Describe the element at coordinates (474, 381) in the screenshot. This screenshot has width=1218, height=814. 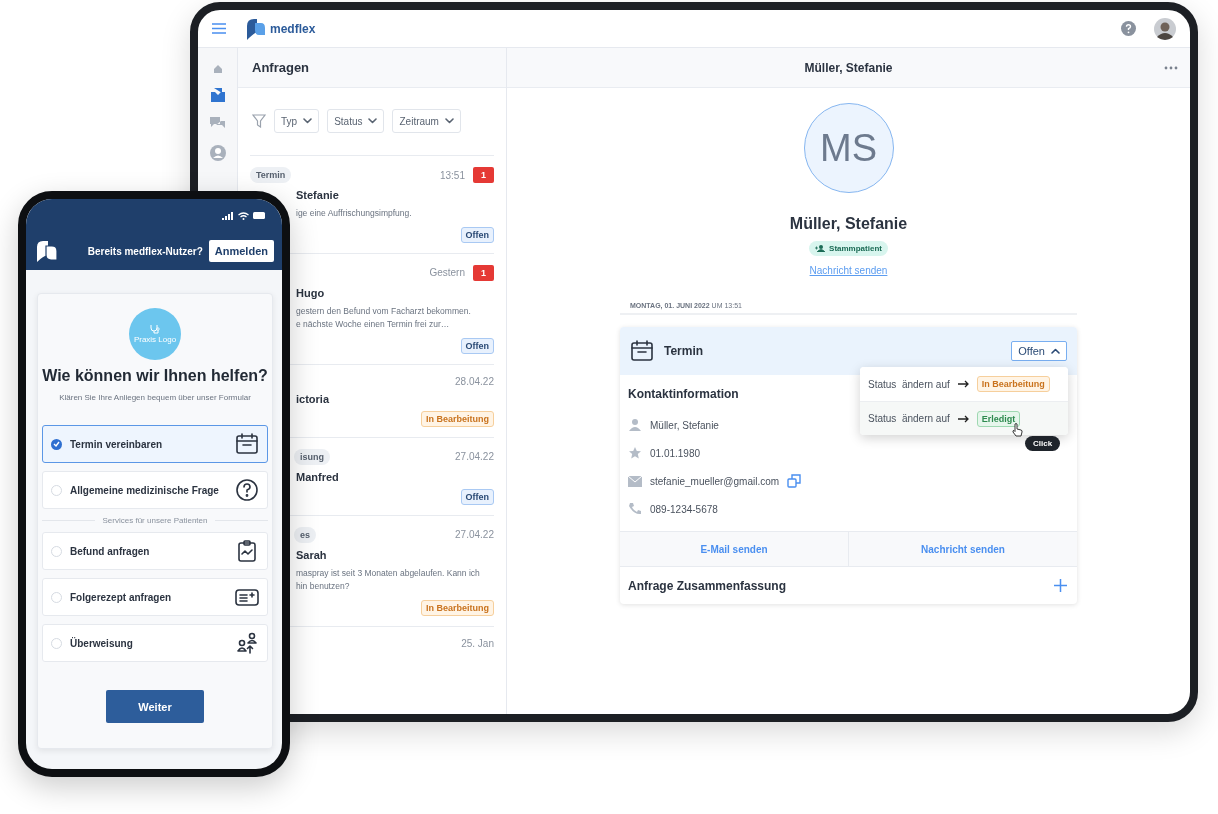
I see `item-time: 28.04.22` at that location.